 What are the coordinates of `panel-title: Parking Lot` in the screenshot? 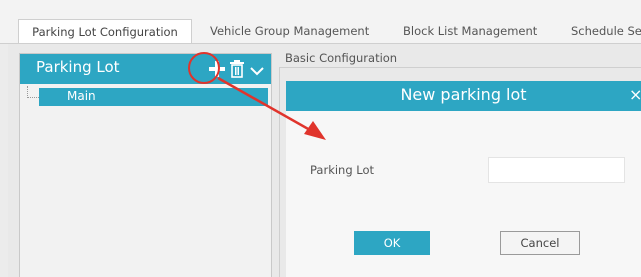 It's located at (78, 67).